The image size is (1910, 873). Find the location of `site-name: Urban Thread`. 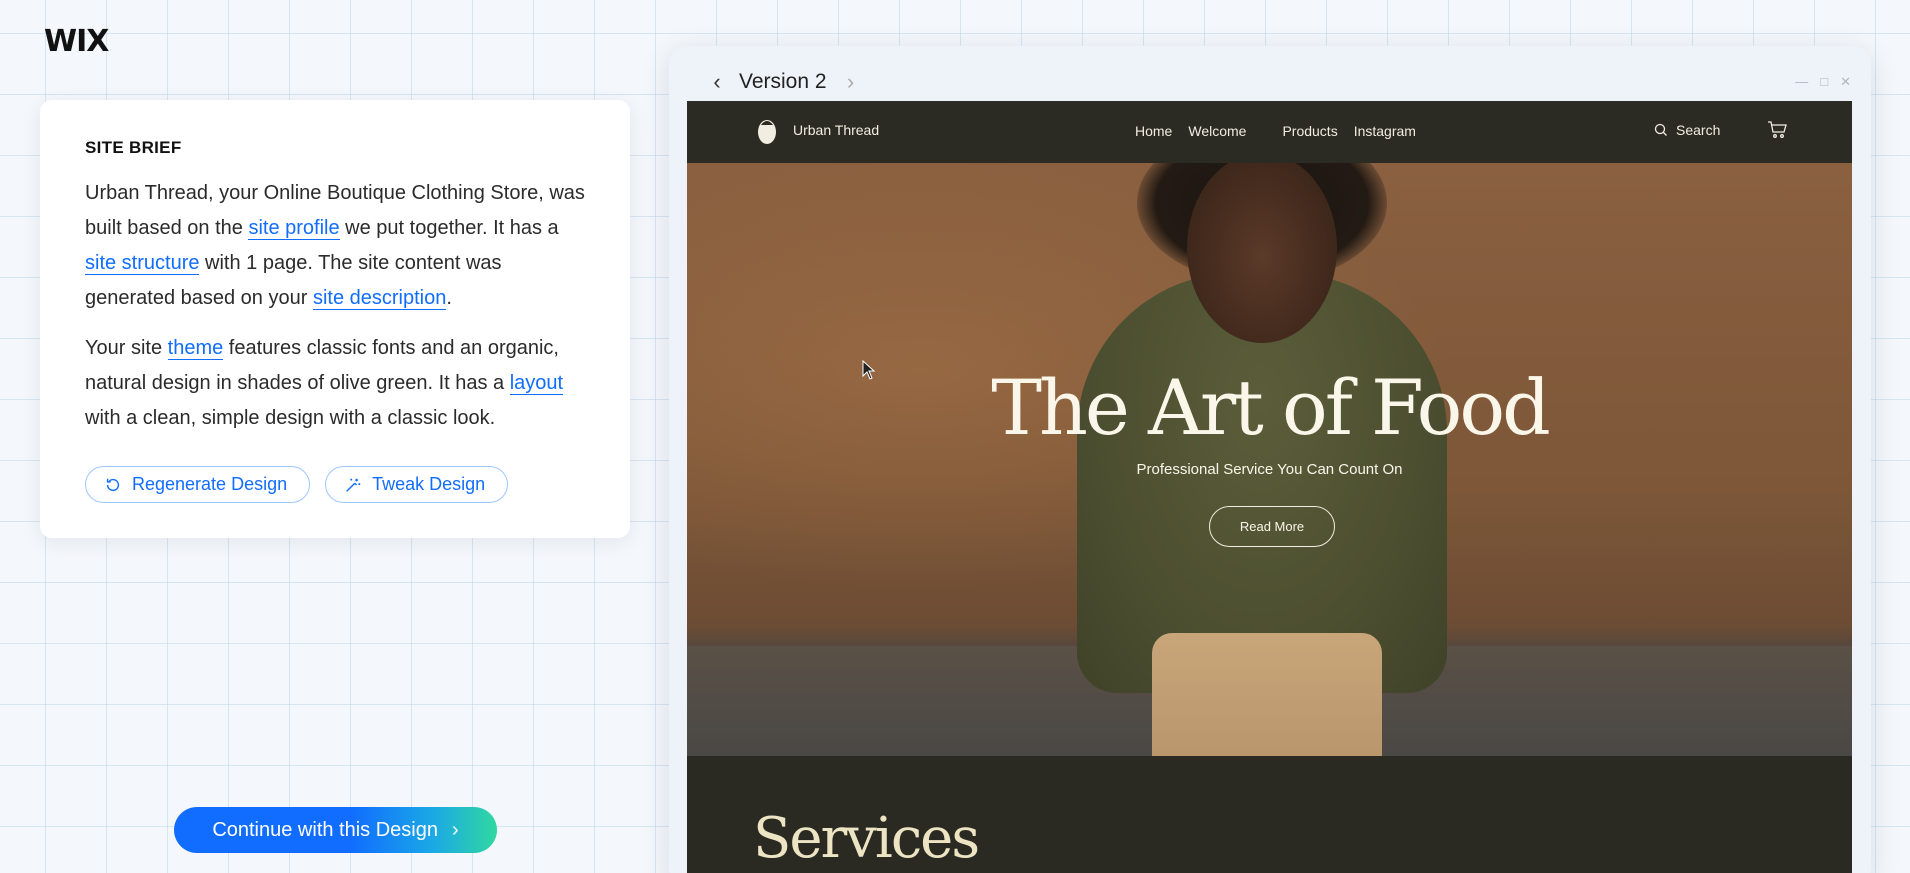

site-name: Urban Thread is located at coordinates (836, 130).